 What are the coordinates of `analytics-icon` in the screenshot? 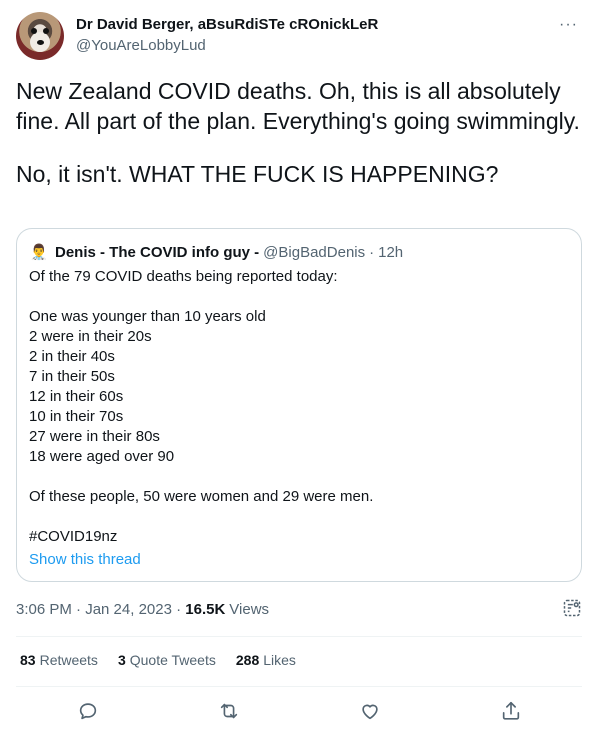 It's located at (572, 608).